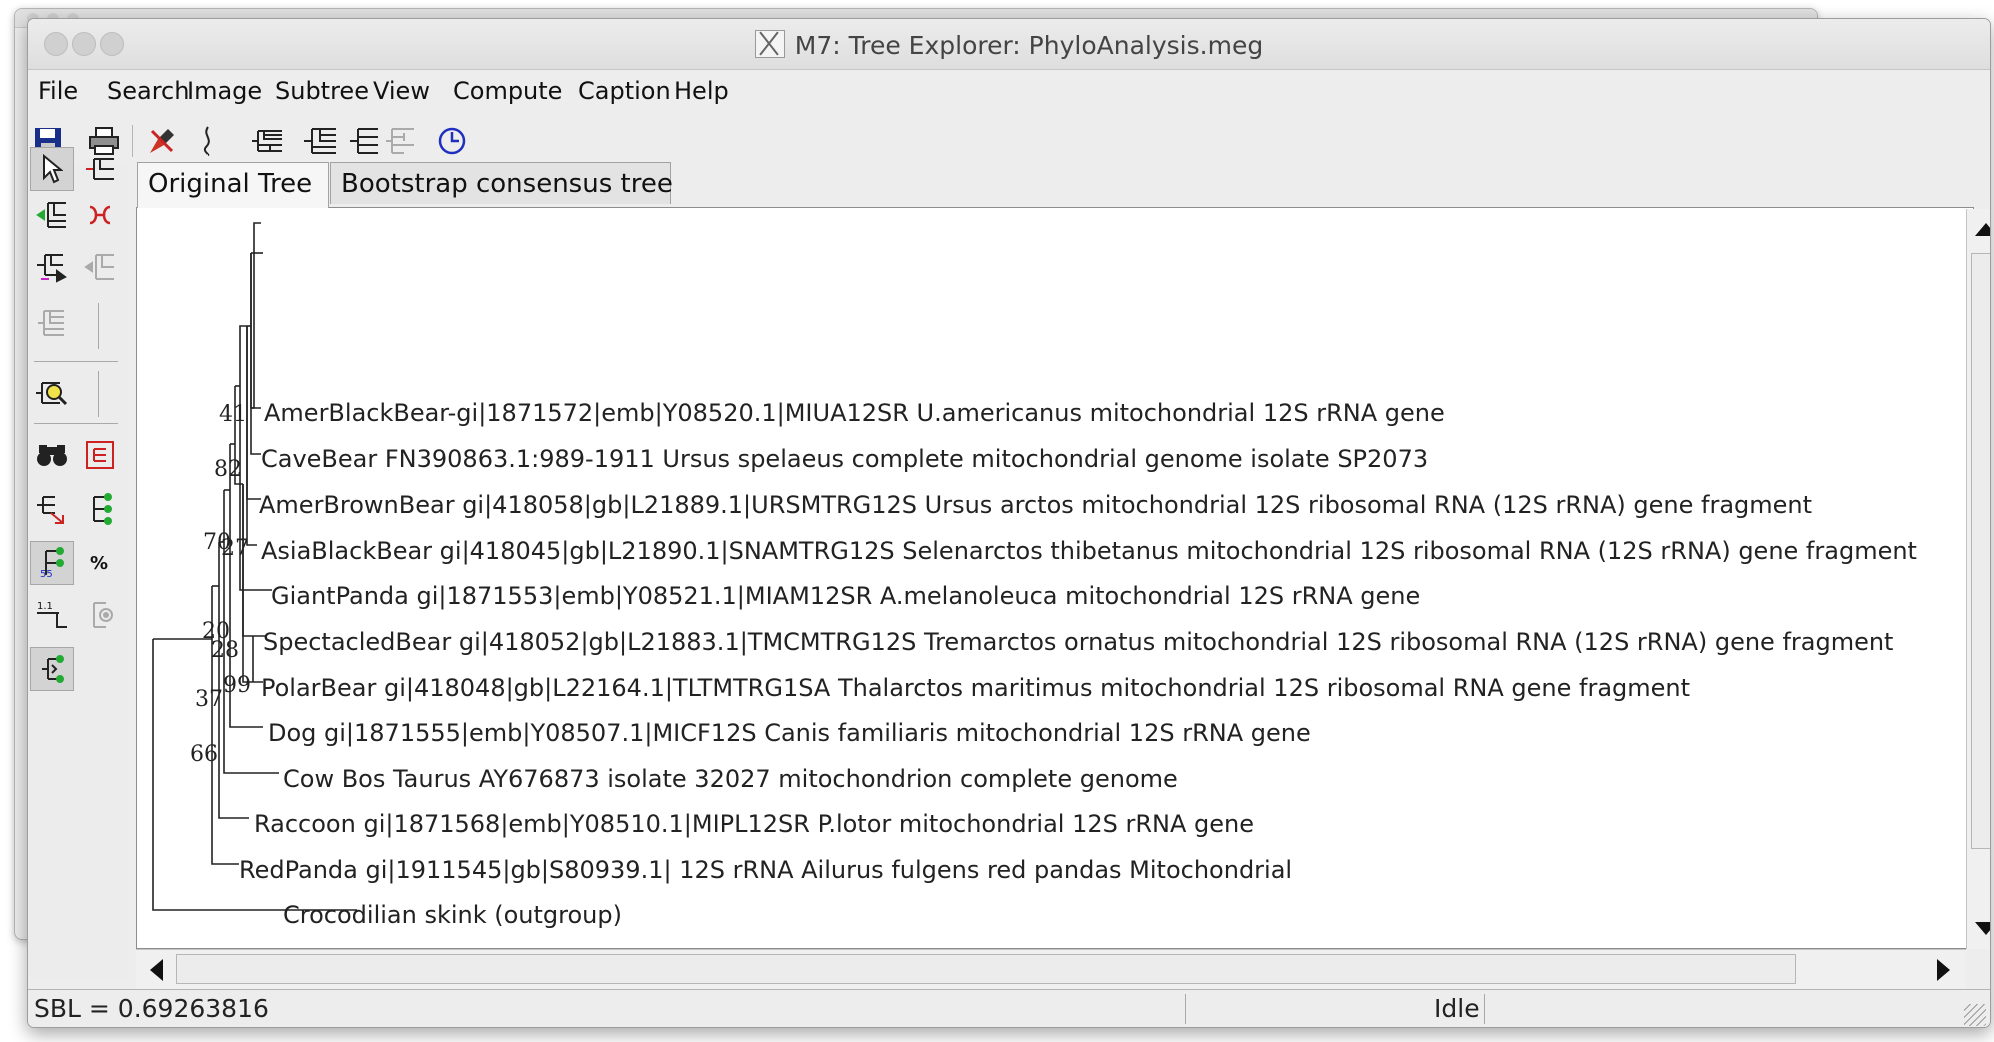  Describe the element at coordinates (52, 267) in the screenshot. I see `compress-subtree-icon` at that location.